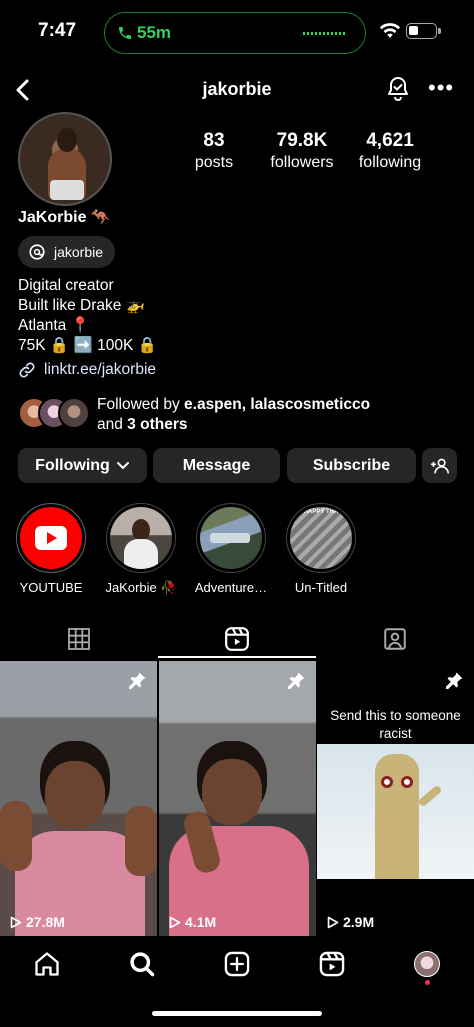 This screenshot has height=1027, width=474. I want to click on posts-label: posts, so click(214, 162).